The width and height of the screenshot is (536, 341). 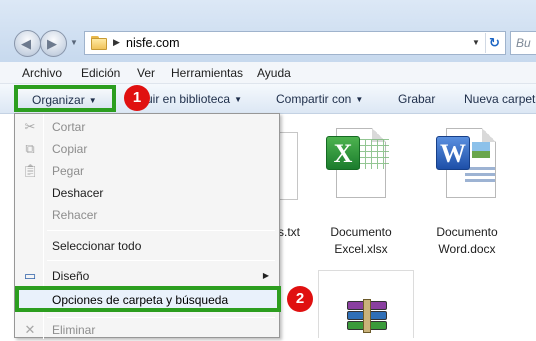 I want to click on layout-icon: ▭, so click(x=30, y=275).